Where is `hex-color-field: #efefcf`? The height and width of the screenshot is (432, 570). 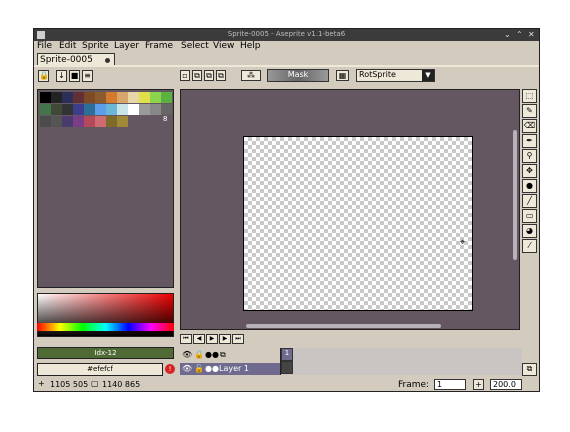
hex-color-field: #efefcf is located at coordinates (100, 369).